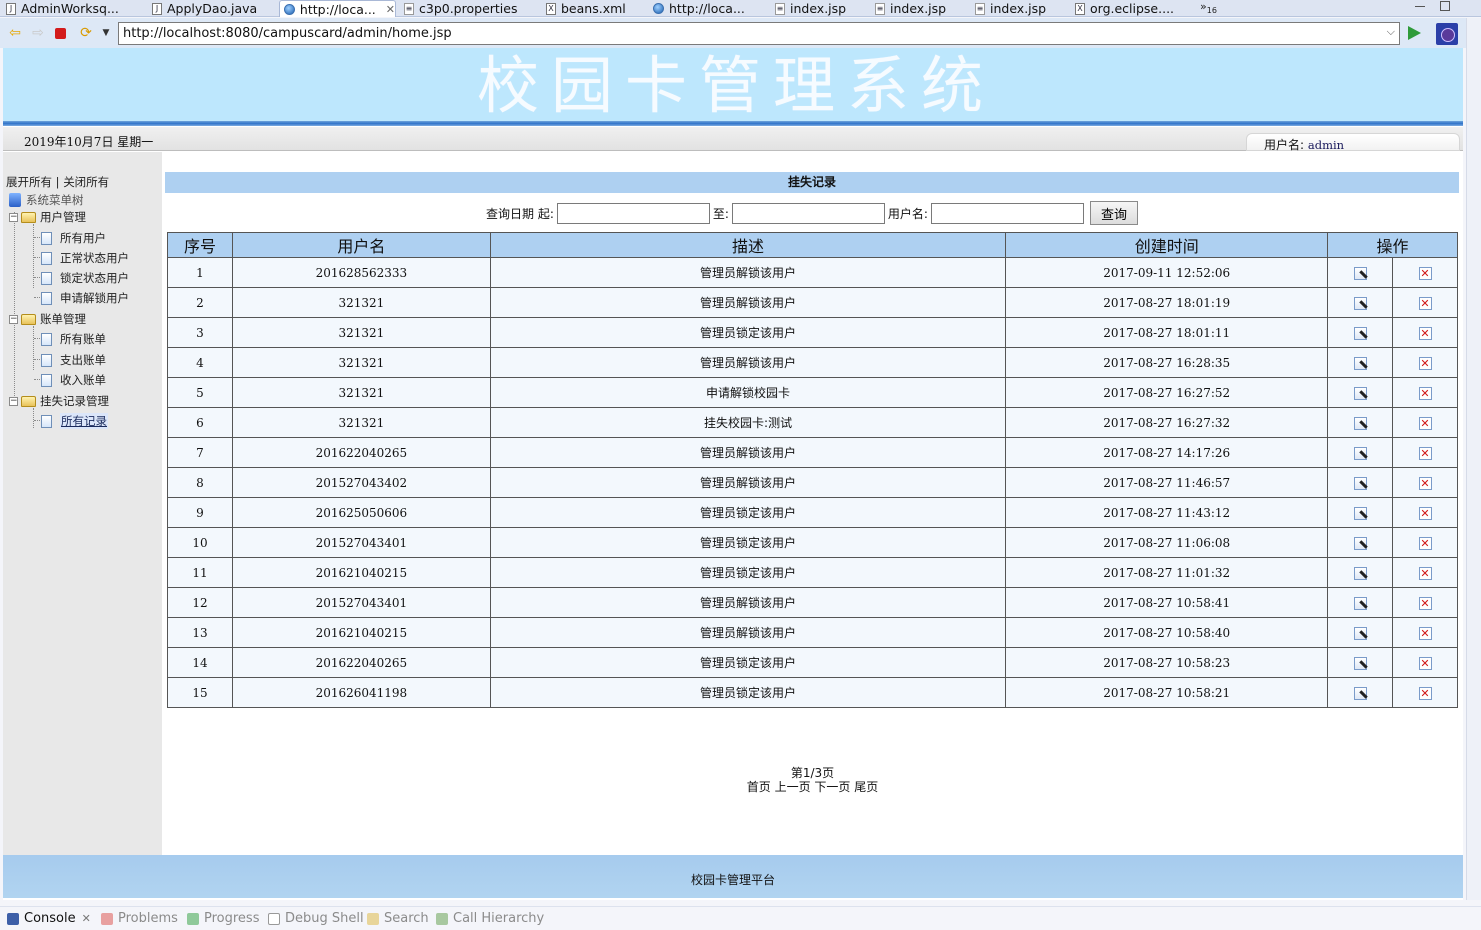 The image size is (1481, 930). Describe the element at coordinates (85, 298) in the screenshot. I see `tree-item-unlock-requests: 申请解锁用户` at that location.